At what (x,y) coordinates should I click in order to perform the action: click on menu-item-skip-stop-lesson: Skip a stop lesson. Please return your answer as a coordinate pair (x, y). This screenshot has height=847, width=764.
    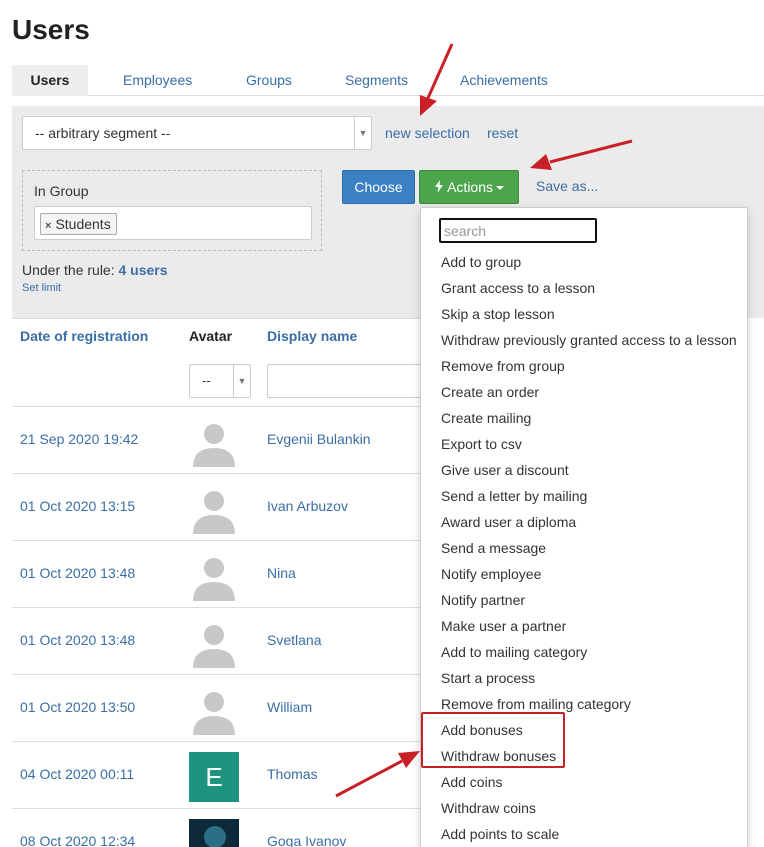
    Looking at the image, I should click on (498, 314).